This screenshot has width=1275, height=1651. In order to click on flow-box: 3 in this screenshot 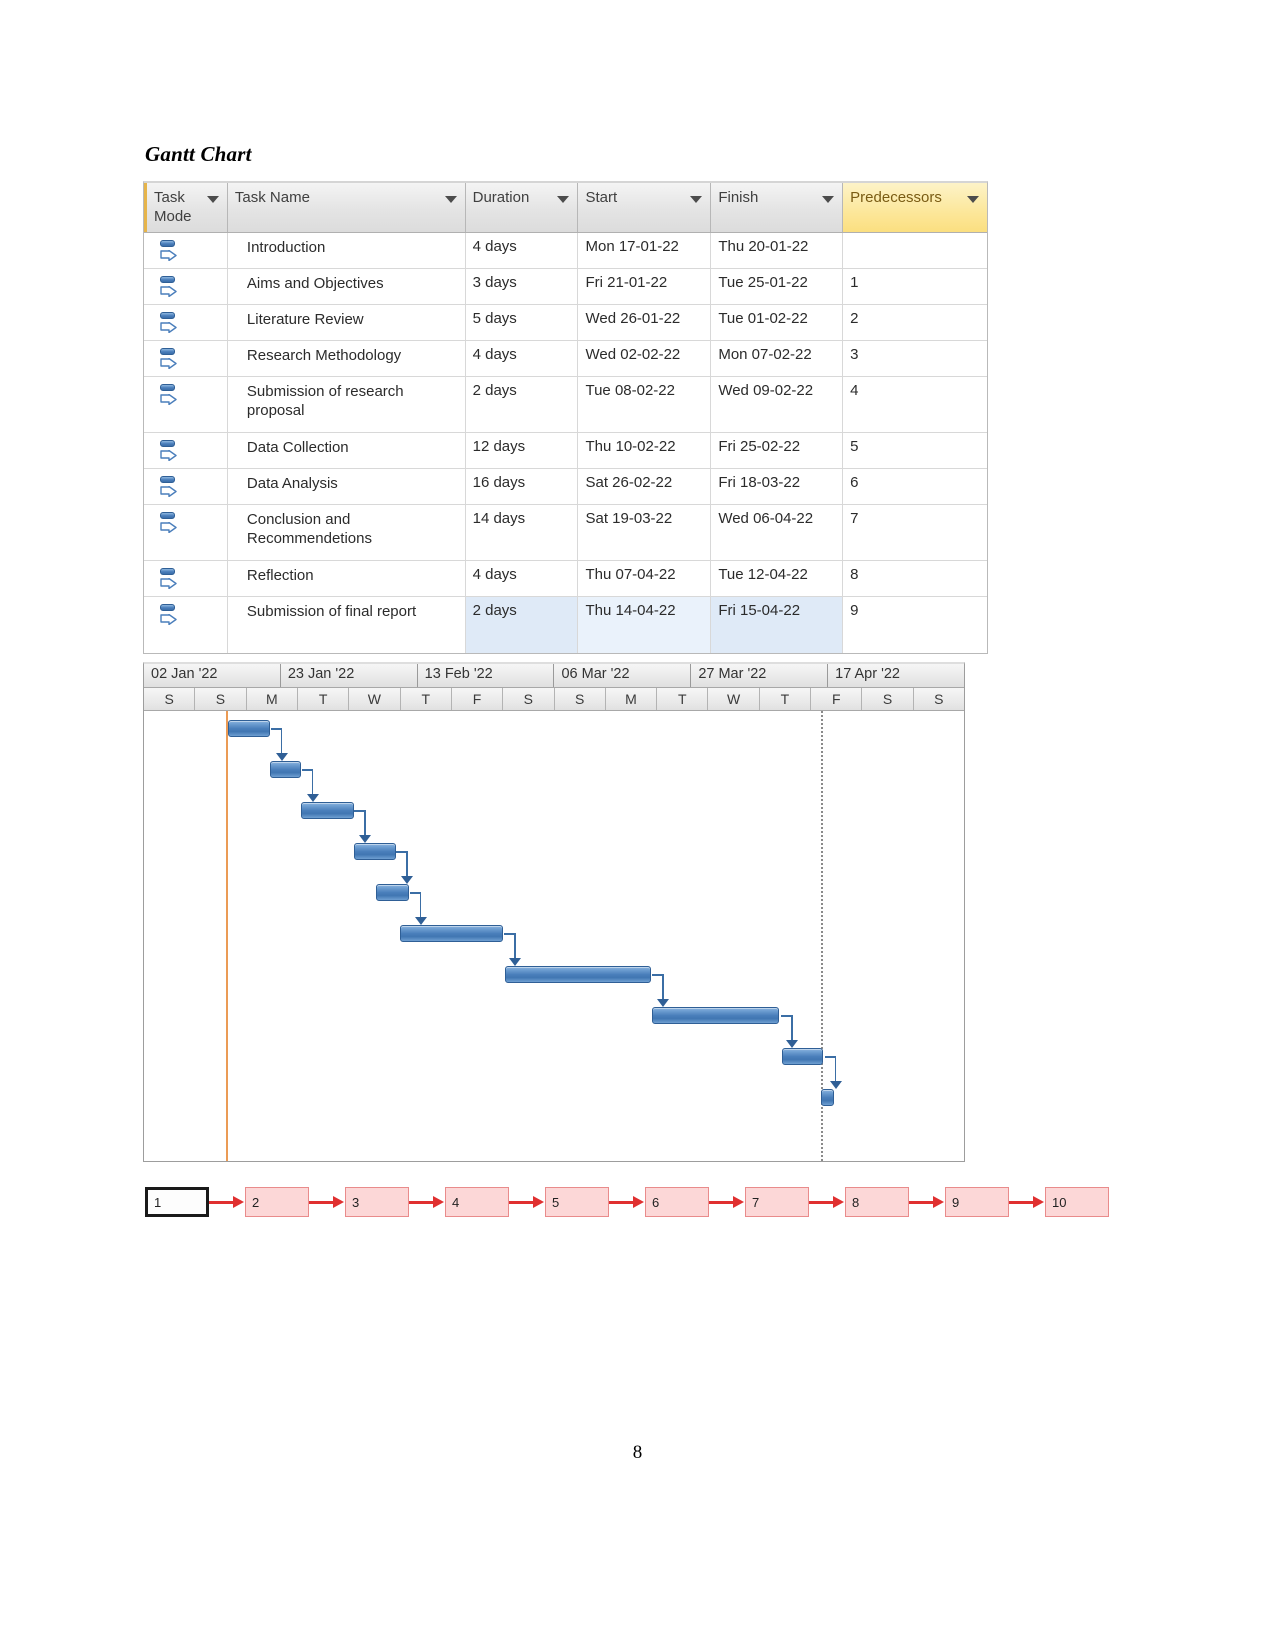, I will do `click(377, 1202)`.